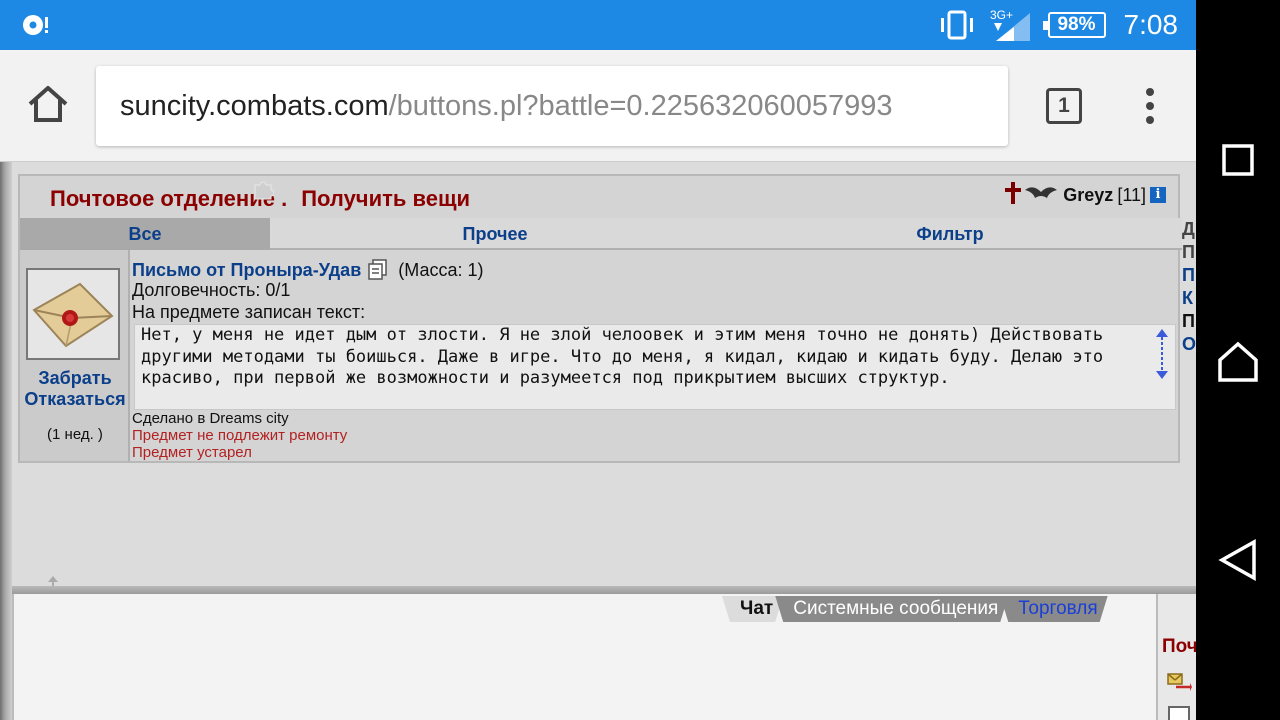 The width and height of the screenshot is (1280, 720). Describe the element at coordinates (240, 435) in the screenshot. I see `no-repair-notice: Предмет не подлежит ремонту` at that location.